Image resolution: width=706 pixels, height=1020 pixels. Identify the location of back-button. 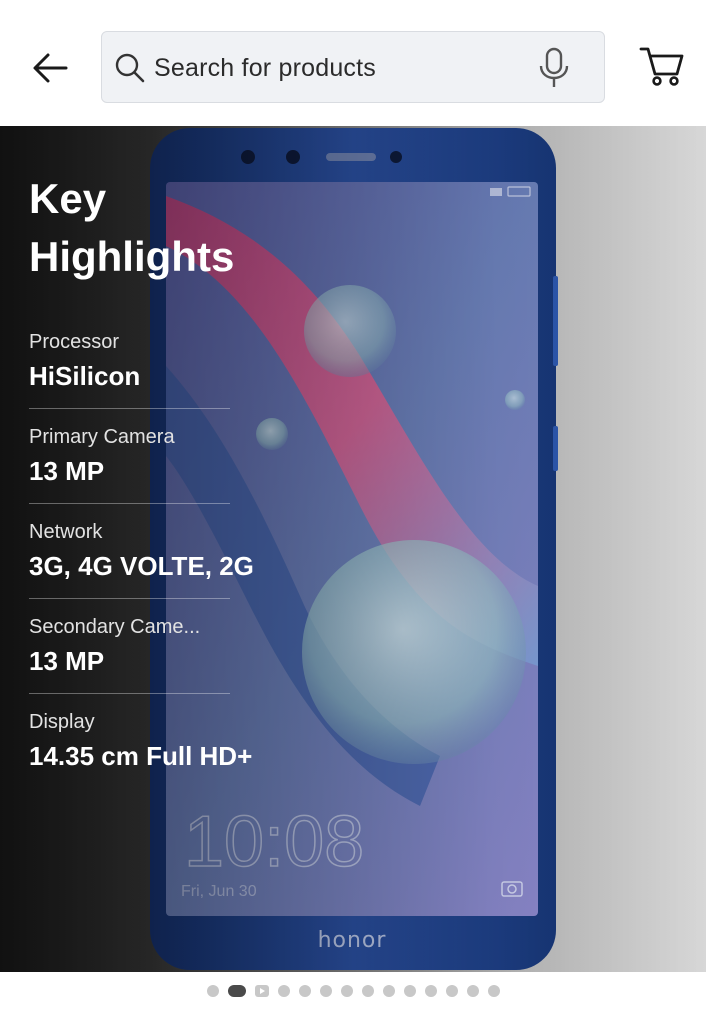
(50, 68).